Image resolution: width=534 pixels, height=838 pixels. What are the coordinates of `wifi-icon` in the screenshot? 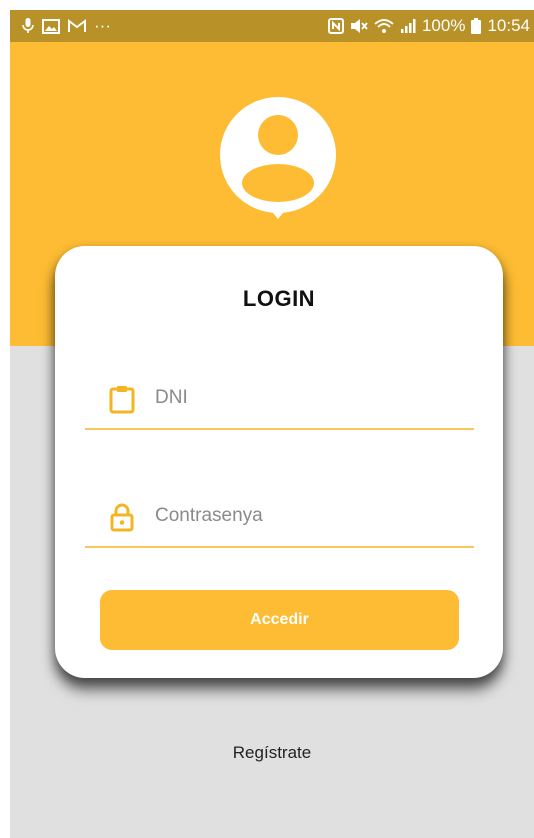 It's located at (384, 26).